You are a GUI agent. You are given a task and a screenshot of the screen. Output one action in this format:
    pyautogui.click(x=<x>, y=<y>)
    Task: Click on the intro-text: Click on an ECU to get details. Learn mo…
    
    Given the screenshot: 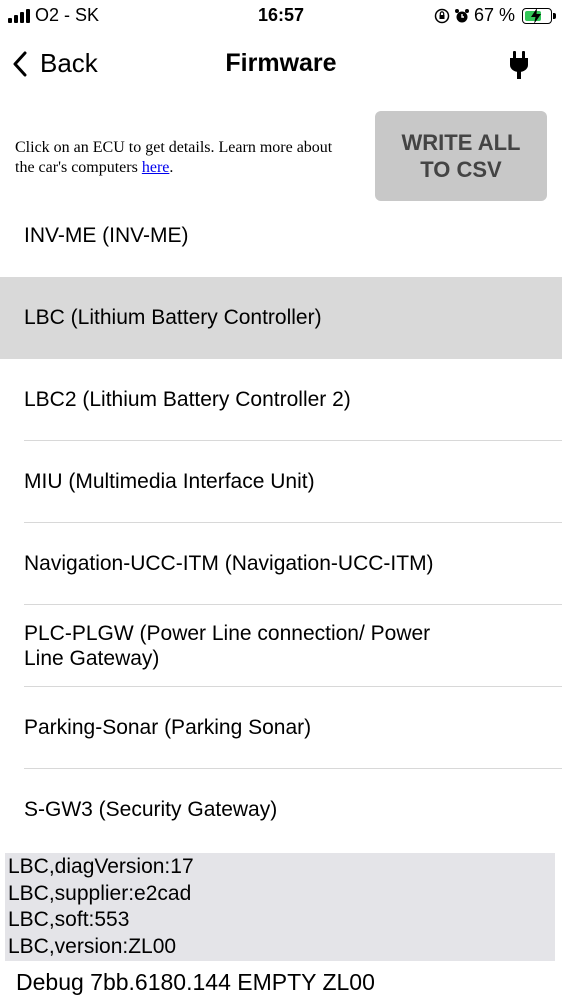 What is the action you would take?
    pyautogui.click(x=185, y=158)
    